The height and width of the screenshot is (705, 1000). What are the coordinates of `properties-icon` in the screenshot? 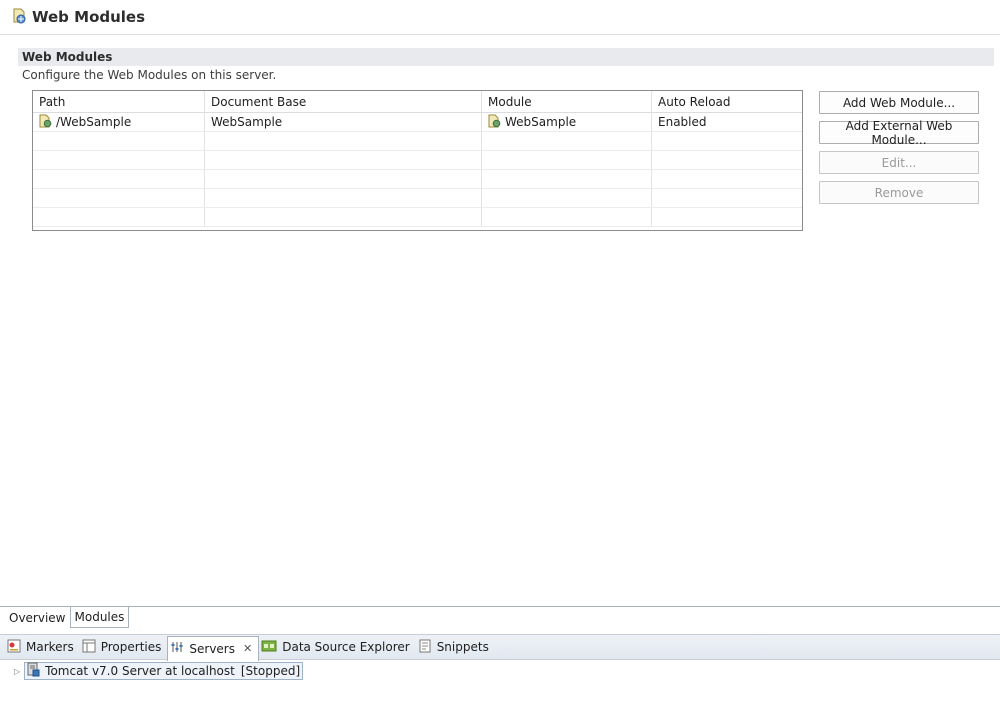 It's located at (89, 647).